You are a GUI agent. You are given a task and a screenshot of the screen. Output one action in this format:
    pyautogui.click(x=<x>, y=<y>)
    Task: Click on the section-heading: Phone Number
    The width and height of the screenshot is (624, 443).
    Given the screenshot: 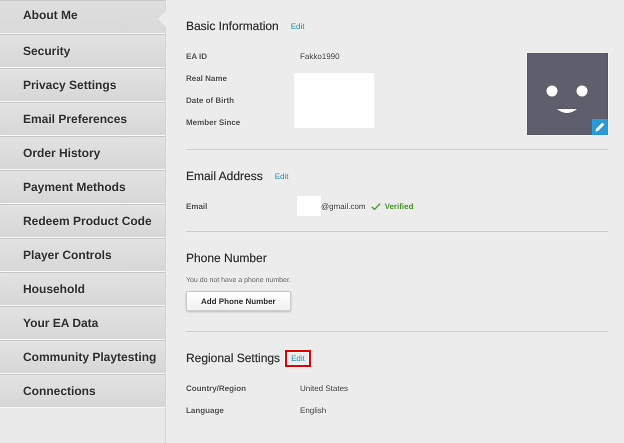 What is the action you would take?
    pyautogui.click(x=226, y=258)
    